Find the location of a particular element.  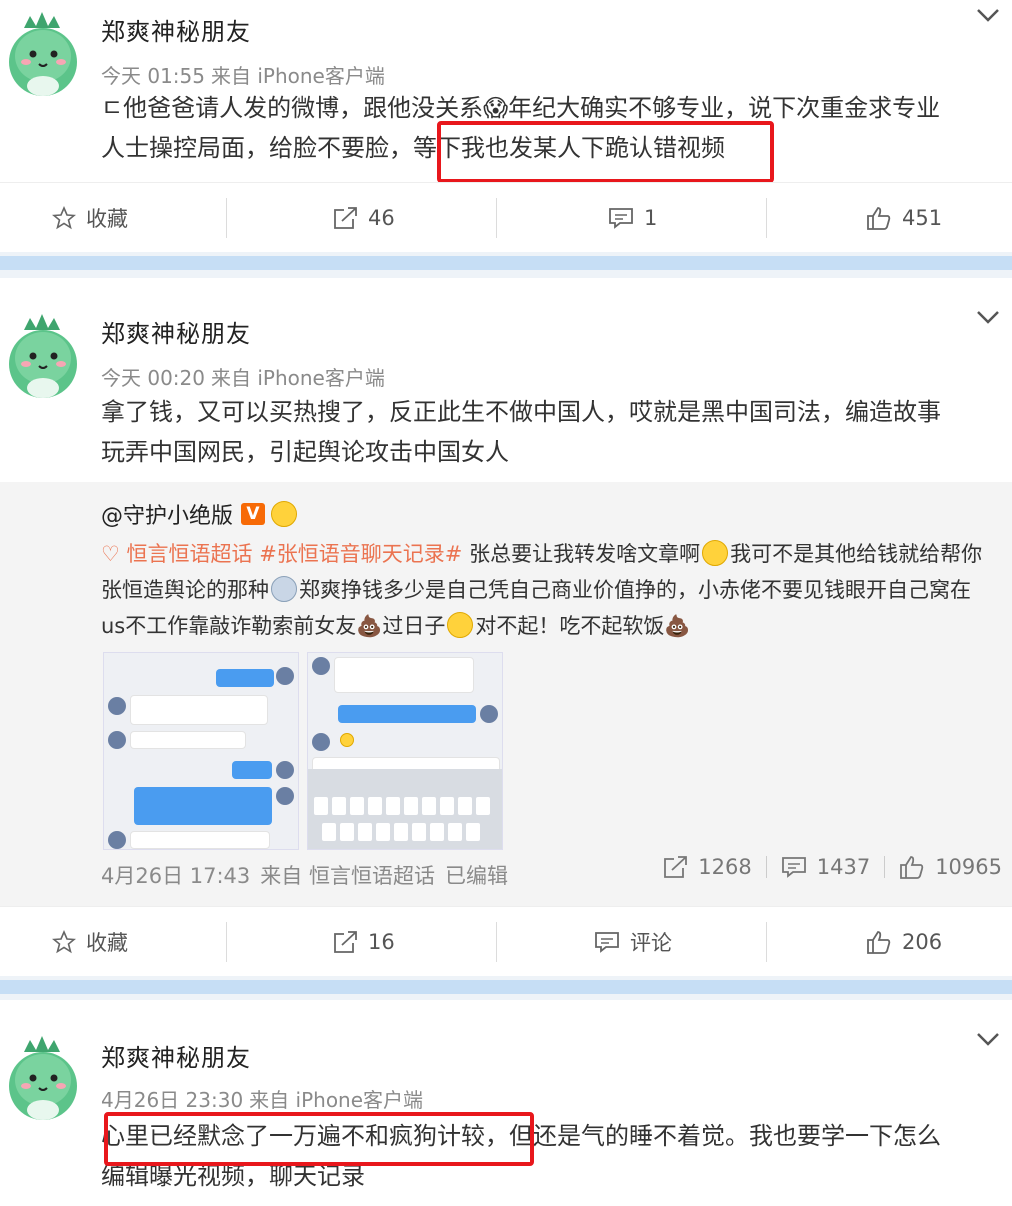

repost-count: 16 is located at coordinates (381, 942).